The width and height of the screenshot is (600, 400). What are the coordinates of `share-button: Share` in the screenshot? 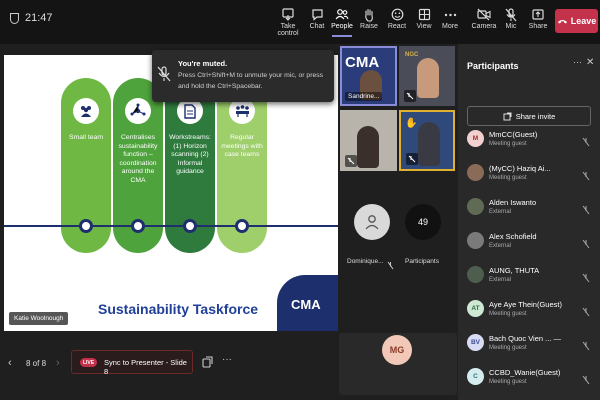 It's located at (538, 18).